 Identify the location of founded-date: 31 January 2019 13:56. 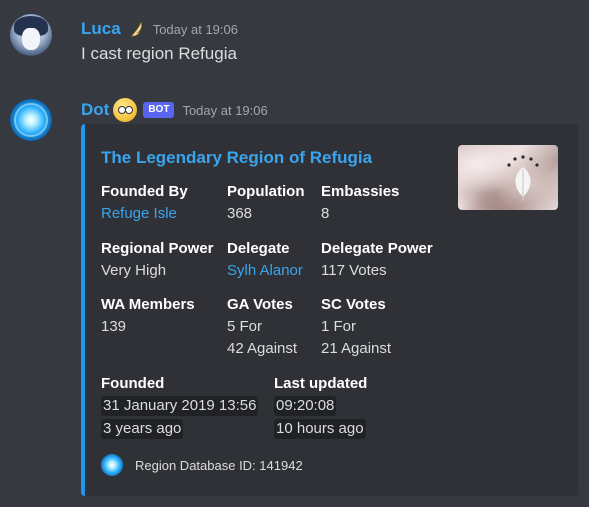
(180, 406).